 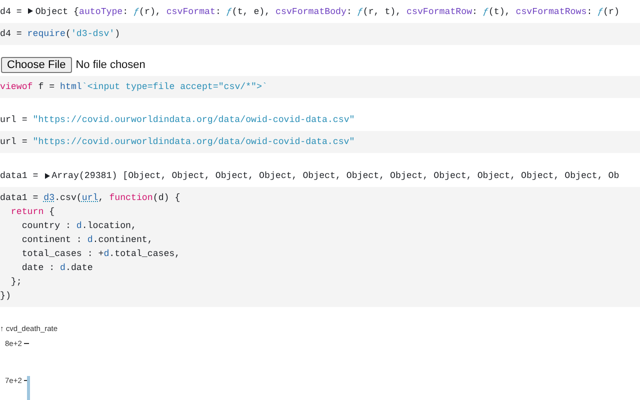 I want to click on code-line: }), so click(x=6, y=295).